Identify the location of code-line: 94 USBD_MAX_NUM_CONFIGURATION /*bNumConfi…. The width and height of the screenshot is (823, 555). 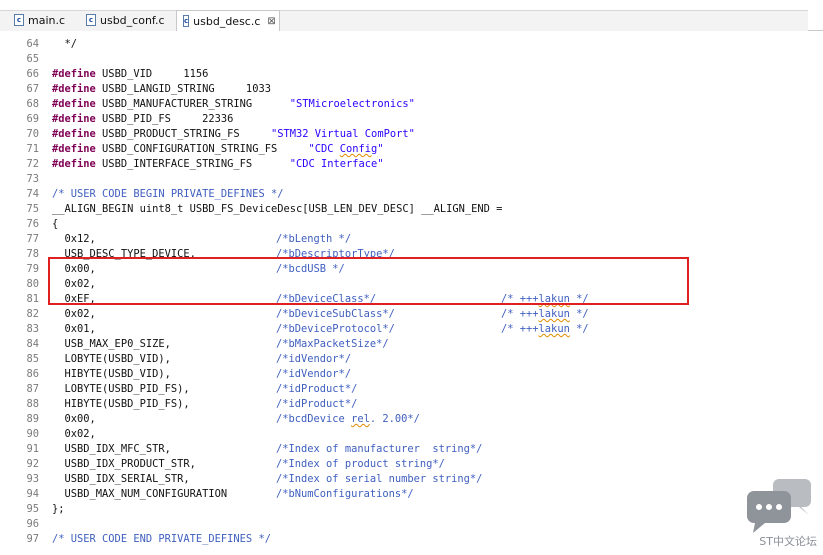
(411, 494).